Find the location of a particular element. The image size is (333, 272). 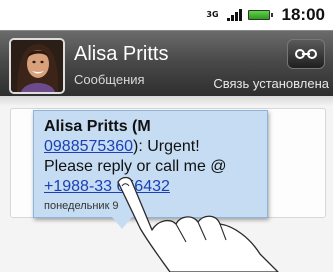

message-text-after-number: ): Urgent! is located at coordinates (166, 146).